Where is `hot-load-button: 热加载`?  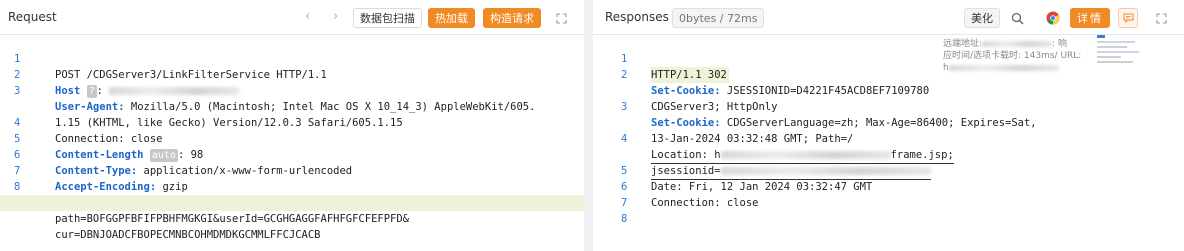 hot-load-button: 热加载 is located at coordinates (451, 18).